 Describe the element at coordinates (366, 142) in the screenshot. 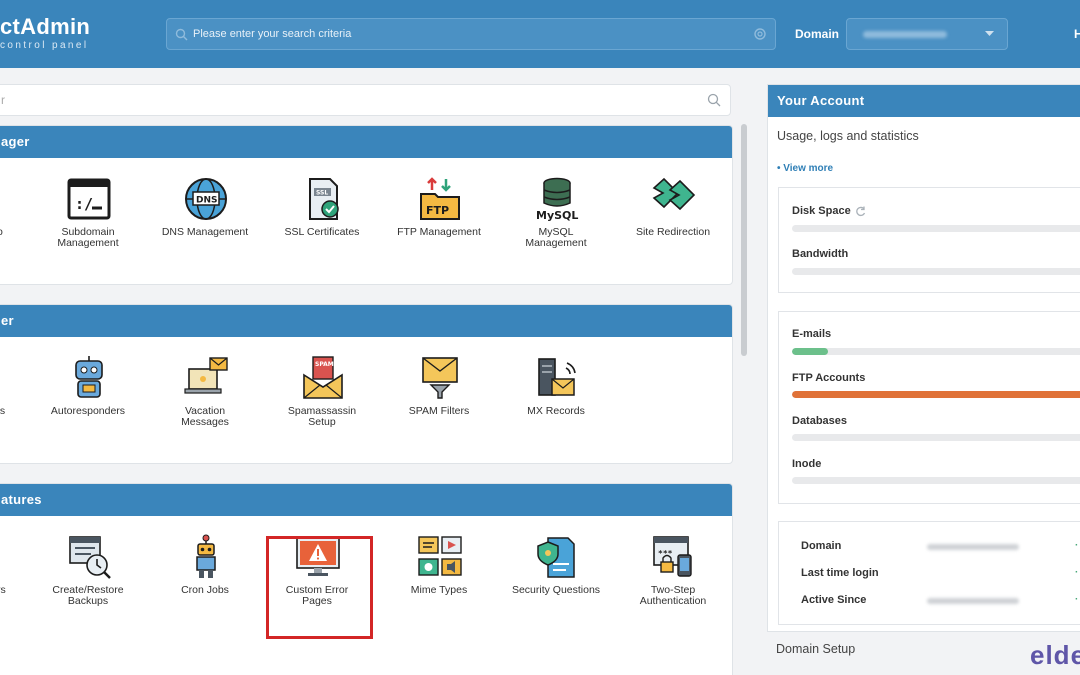

I see `section-title: ager` at that location.